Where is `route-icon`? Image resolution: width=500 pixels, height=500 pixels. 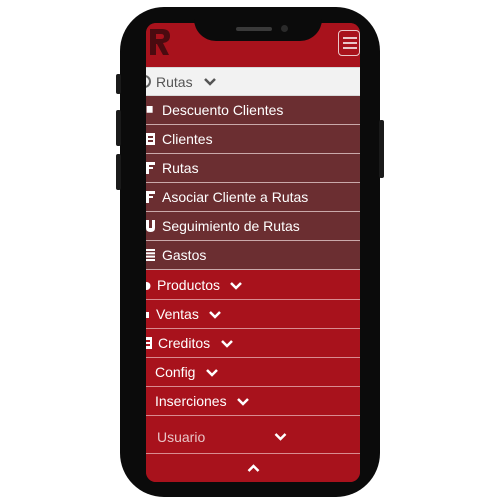 route-icon is located at coordinates (148, 81).